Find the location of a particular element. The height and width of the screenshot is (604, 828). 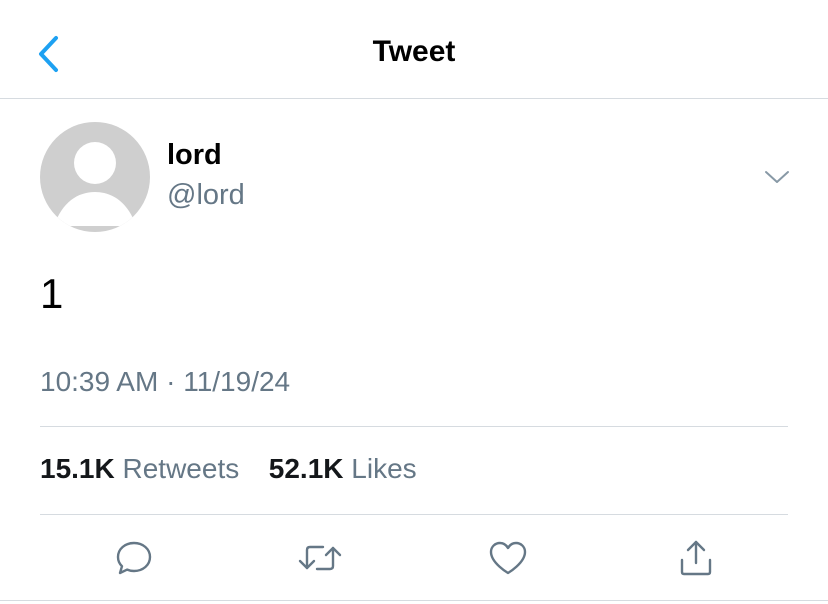

heart-icon is located at coordinates (508, 558).